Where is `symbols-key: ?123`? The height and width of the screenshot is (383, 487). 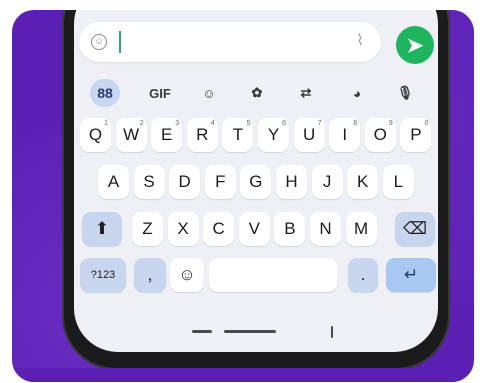 symbols-key: ?123 is located at coordinates (103, 275).